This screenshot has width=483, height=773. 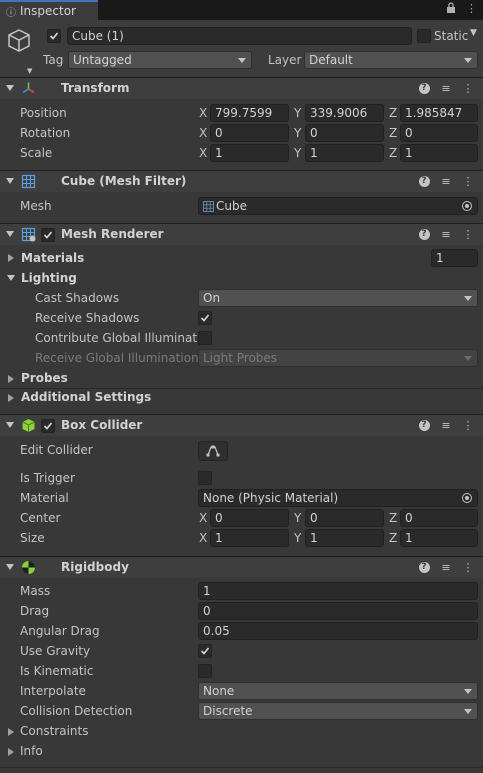 I want to click on size-z-input: 1, so click(x=439, y=538).